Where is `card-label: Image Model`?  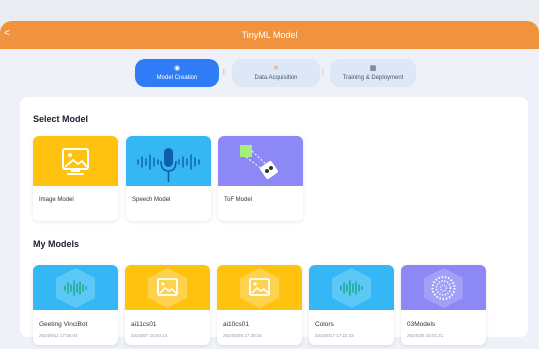 card-label: Image Model is located at coordinates (56, 200).